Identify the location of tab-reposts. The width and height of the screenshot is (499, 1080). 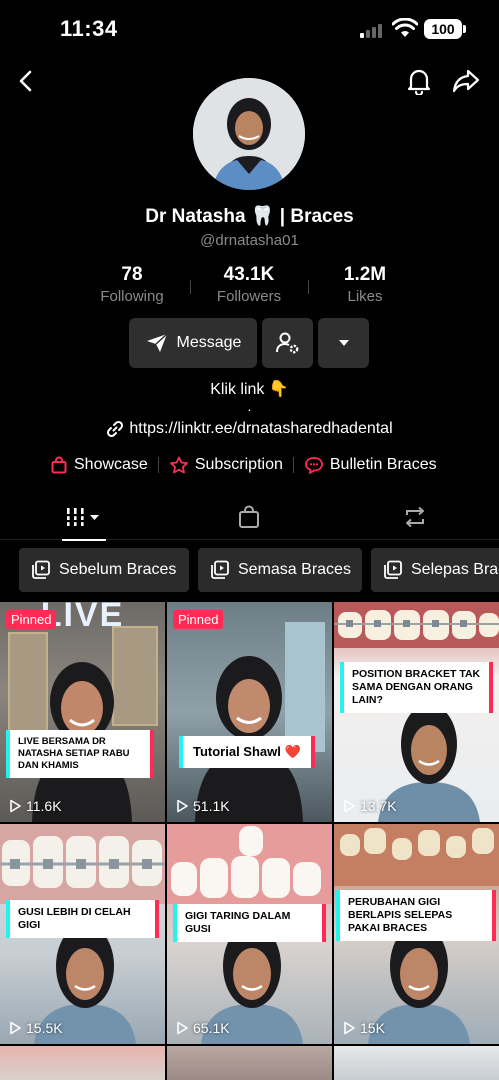
(415, 517).